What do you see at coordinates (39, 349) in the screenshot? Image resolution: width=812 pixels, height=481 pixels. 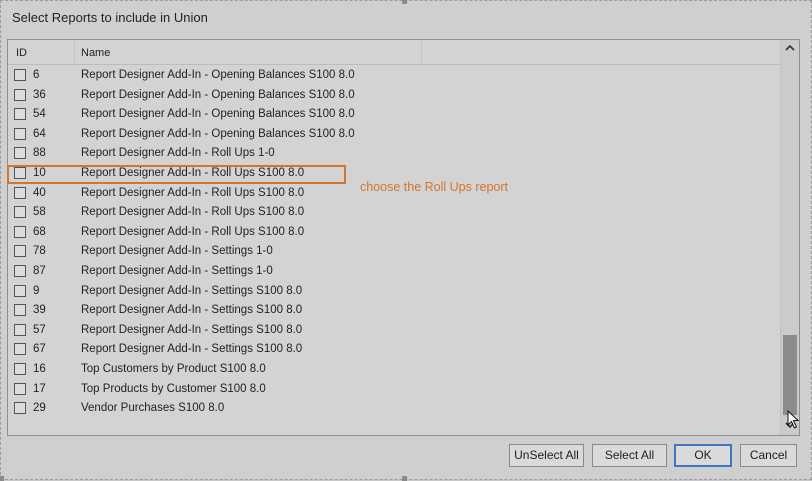 I see `row-id: 67` at bounding box center [39, 349].